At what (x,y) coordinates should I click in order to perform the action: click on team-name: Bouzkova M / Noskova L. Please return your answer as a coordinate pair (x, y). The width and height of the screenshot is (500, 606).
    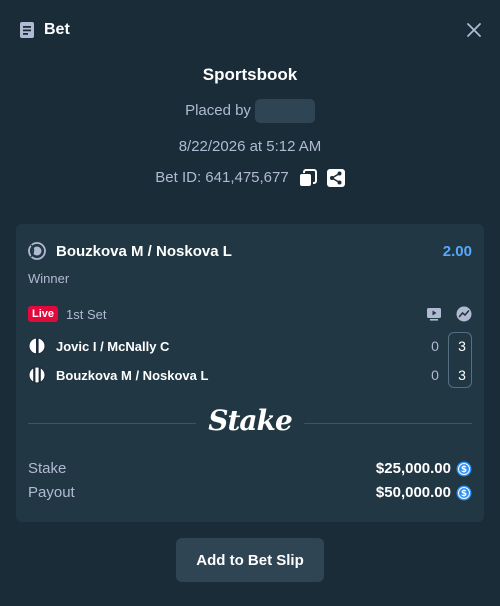
    Looking at the image, I should click on (132, 375).